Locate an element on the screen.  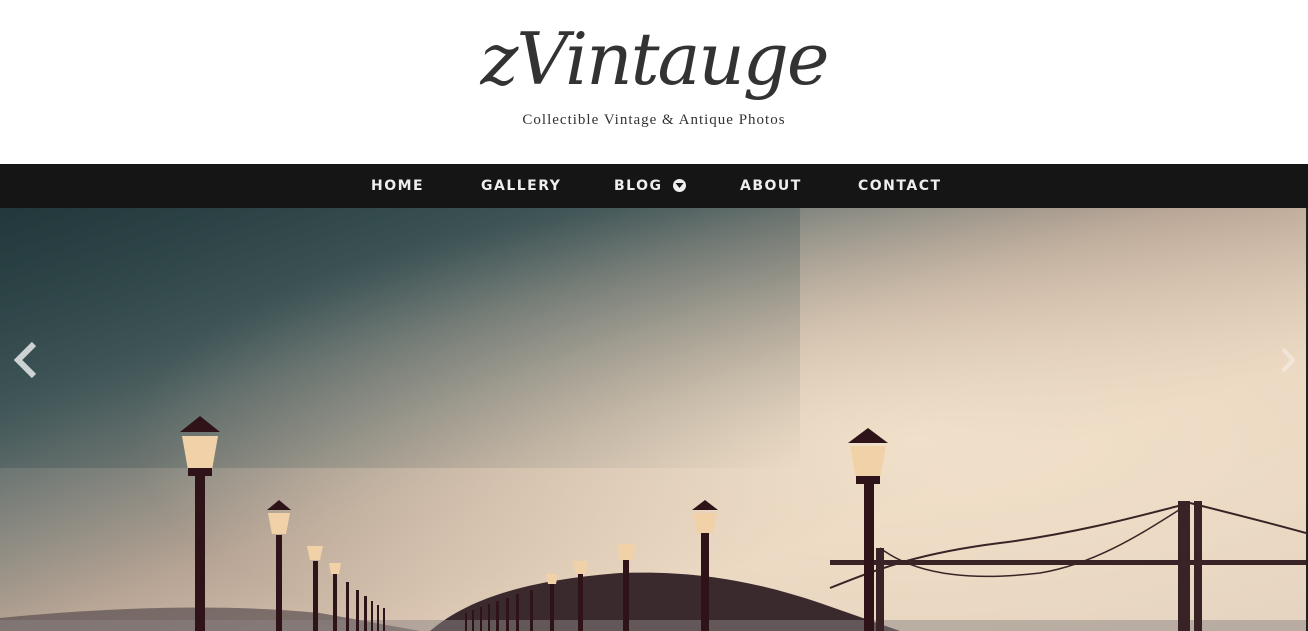
slider-next-button is located at coordinates (1288, 360).